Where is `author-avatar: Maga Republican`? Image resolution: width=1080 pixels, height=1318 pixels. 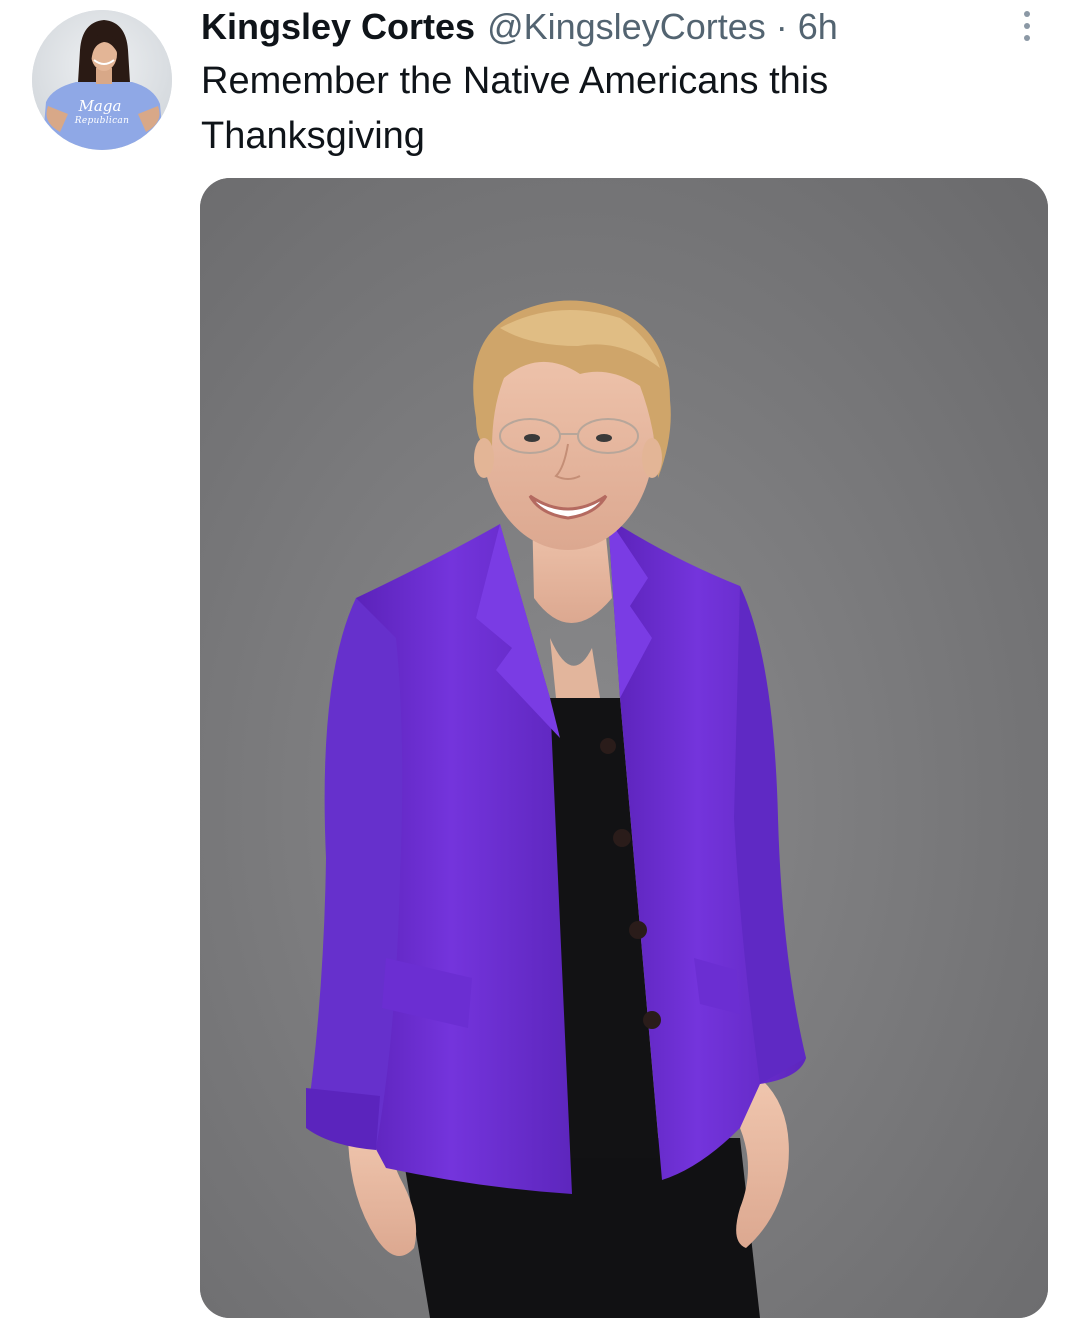
author-avatar: Maga Republican is located at coordinates (102, 80).